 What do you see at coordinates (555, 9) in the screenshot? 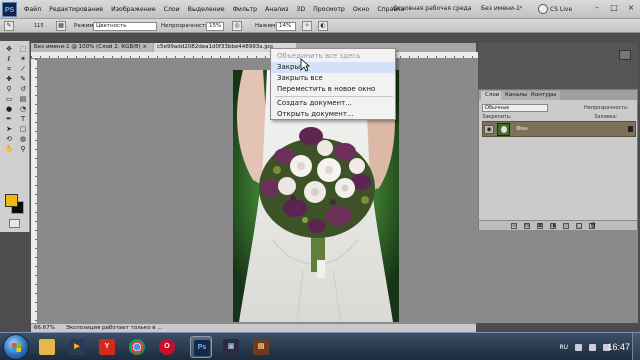
I see `cs-live-button: CS Live` at bounding box center [555, 9].